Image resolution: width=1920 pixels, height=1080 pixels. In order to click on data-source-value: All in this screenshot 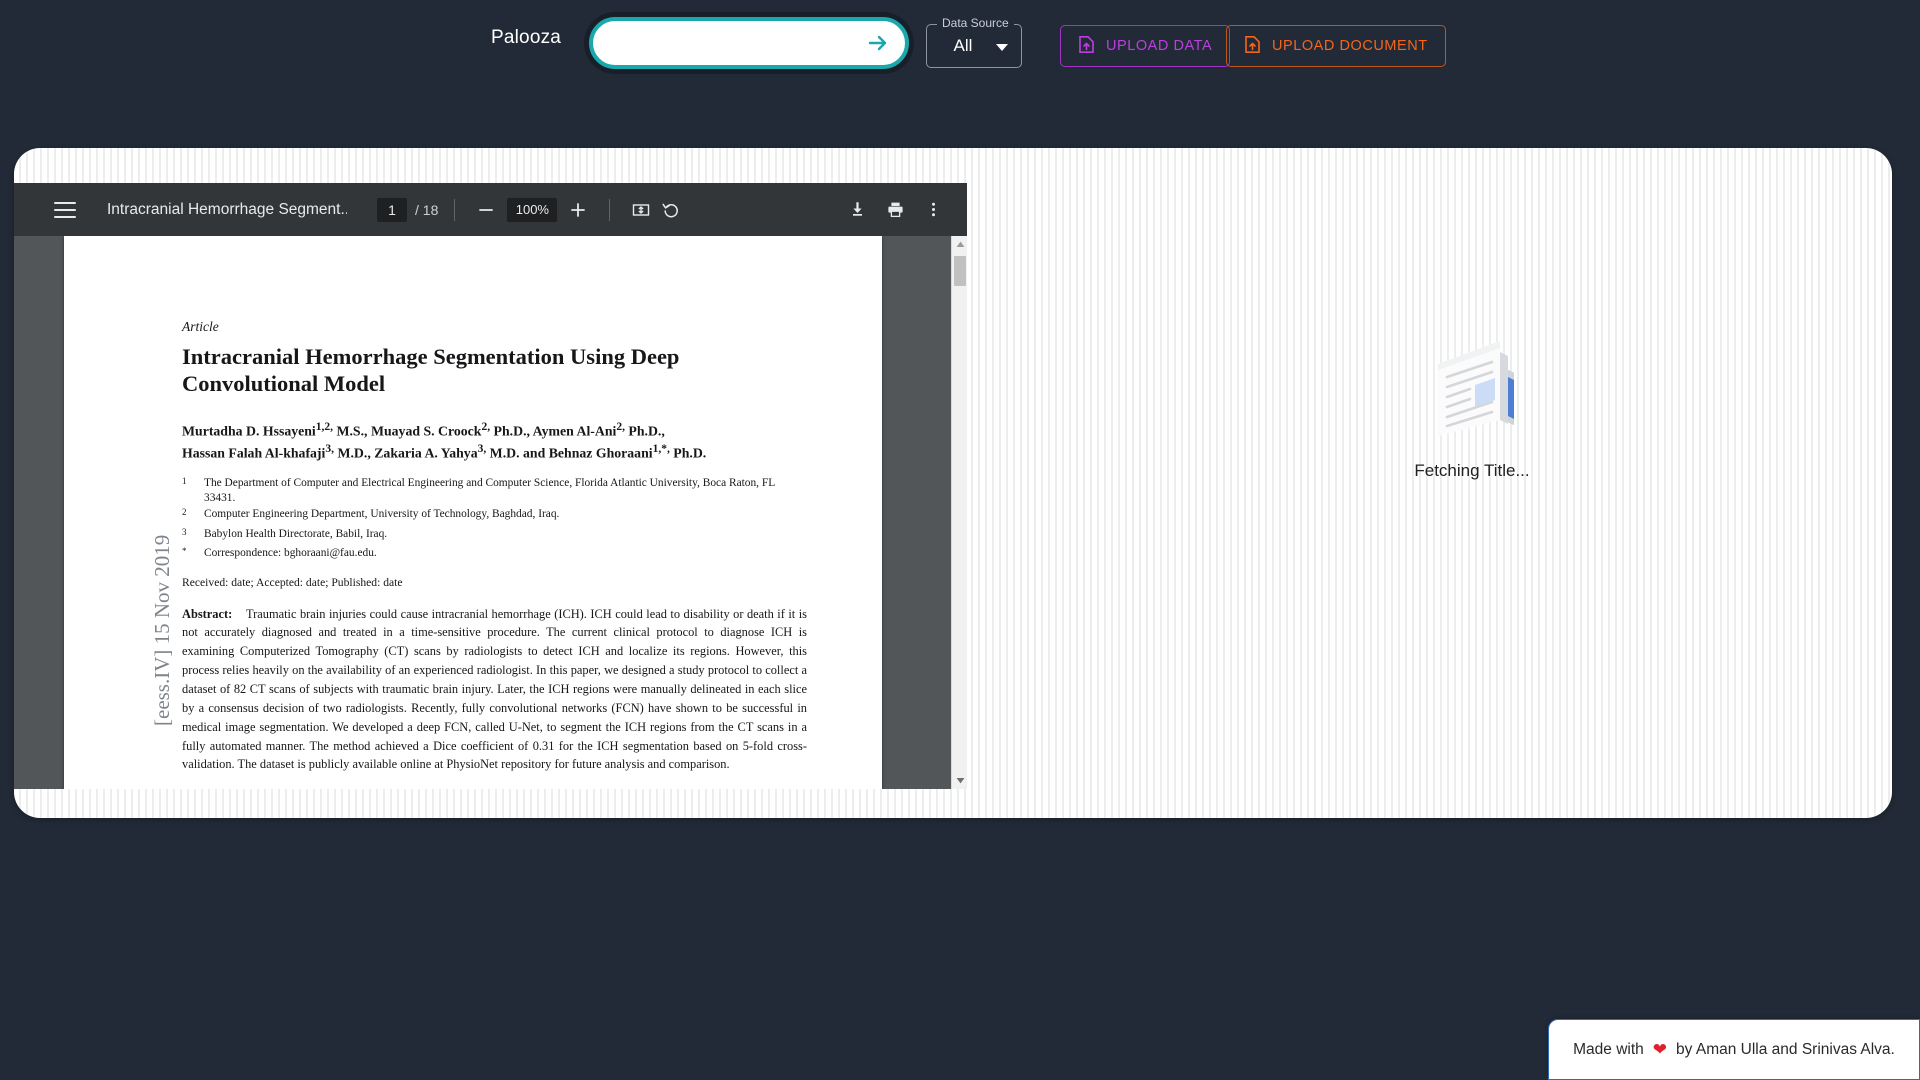, I will do `click(963, 45)`.